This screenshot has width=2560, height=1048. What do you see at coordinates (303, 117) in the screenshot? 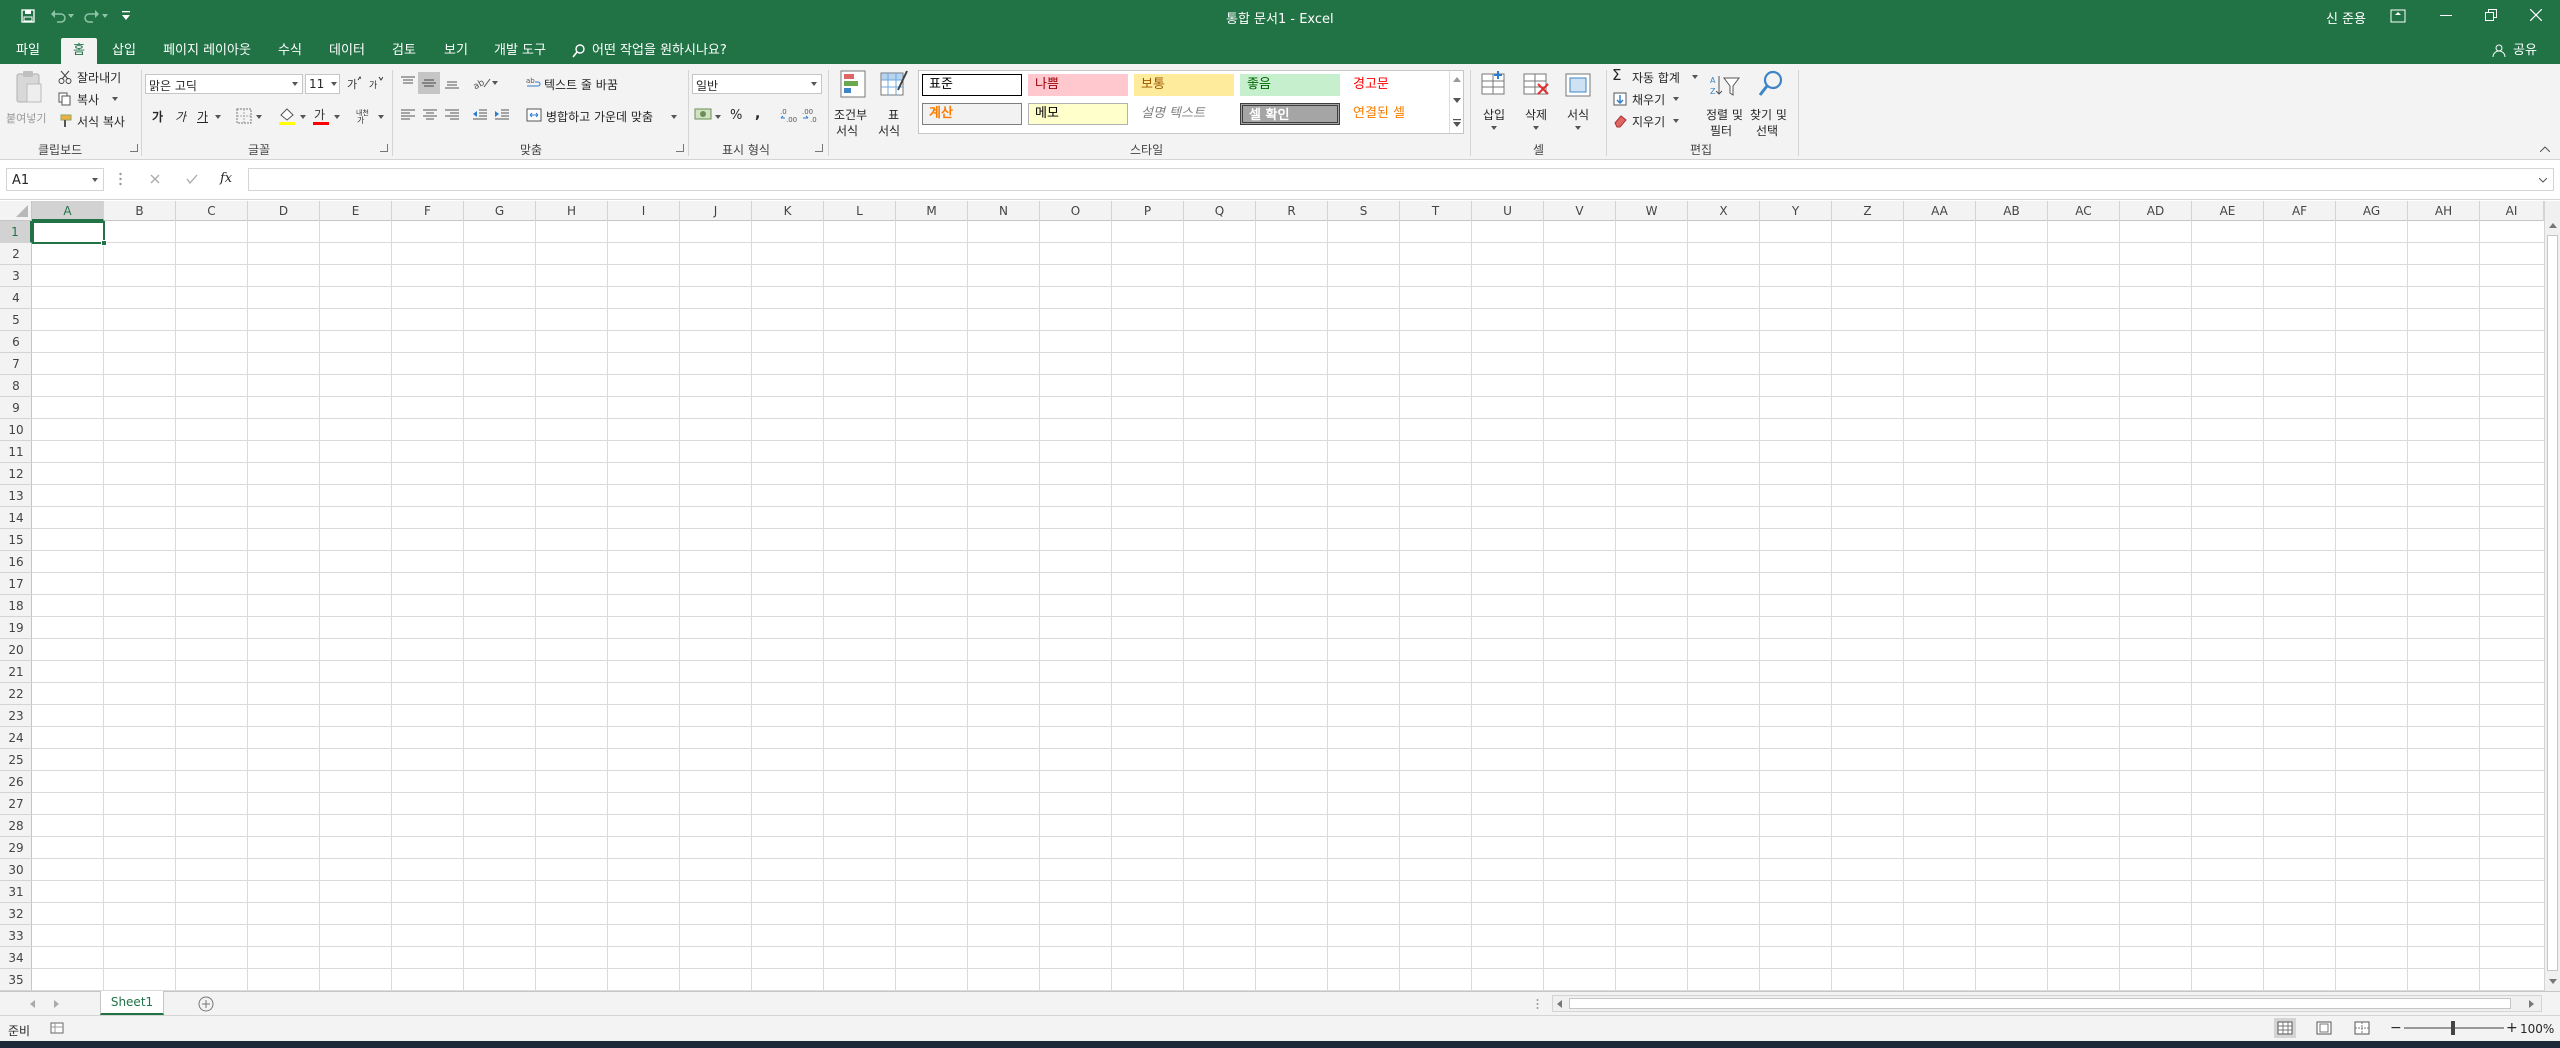
I see `fill-color-dropdown-icon` at bounding box center [303, 117].